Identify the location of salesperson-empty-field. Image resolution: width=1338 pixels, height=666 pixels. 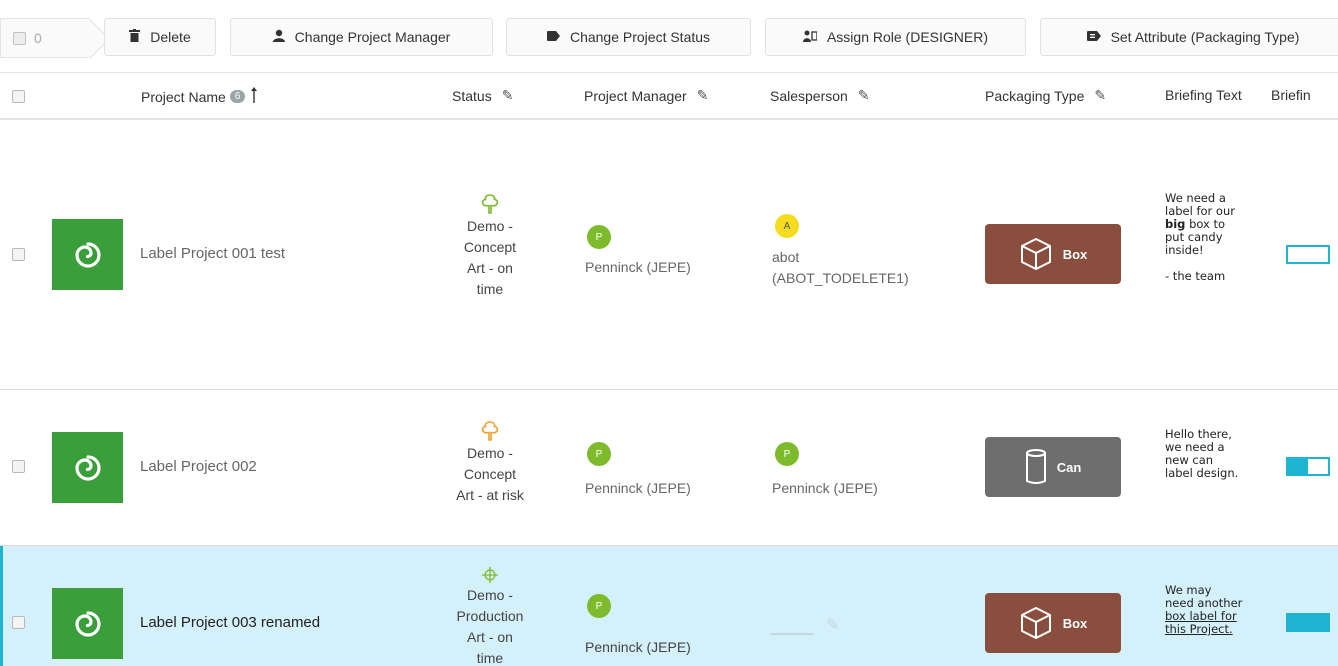
(792, 634).